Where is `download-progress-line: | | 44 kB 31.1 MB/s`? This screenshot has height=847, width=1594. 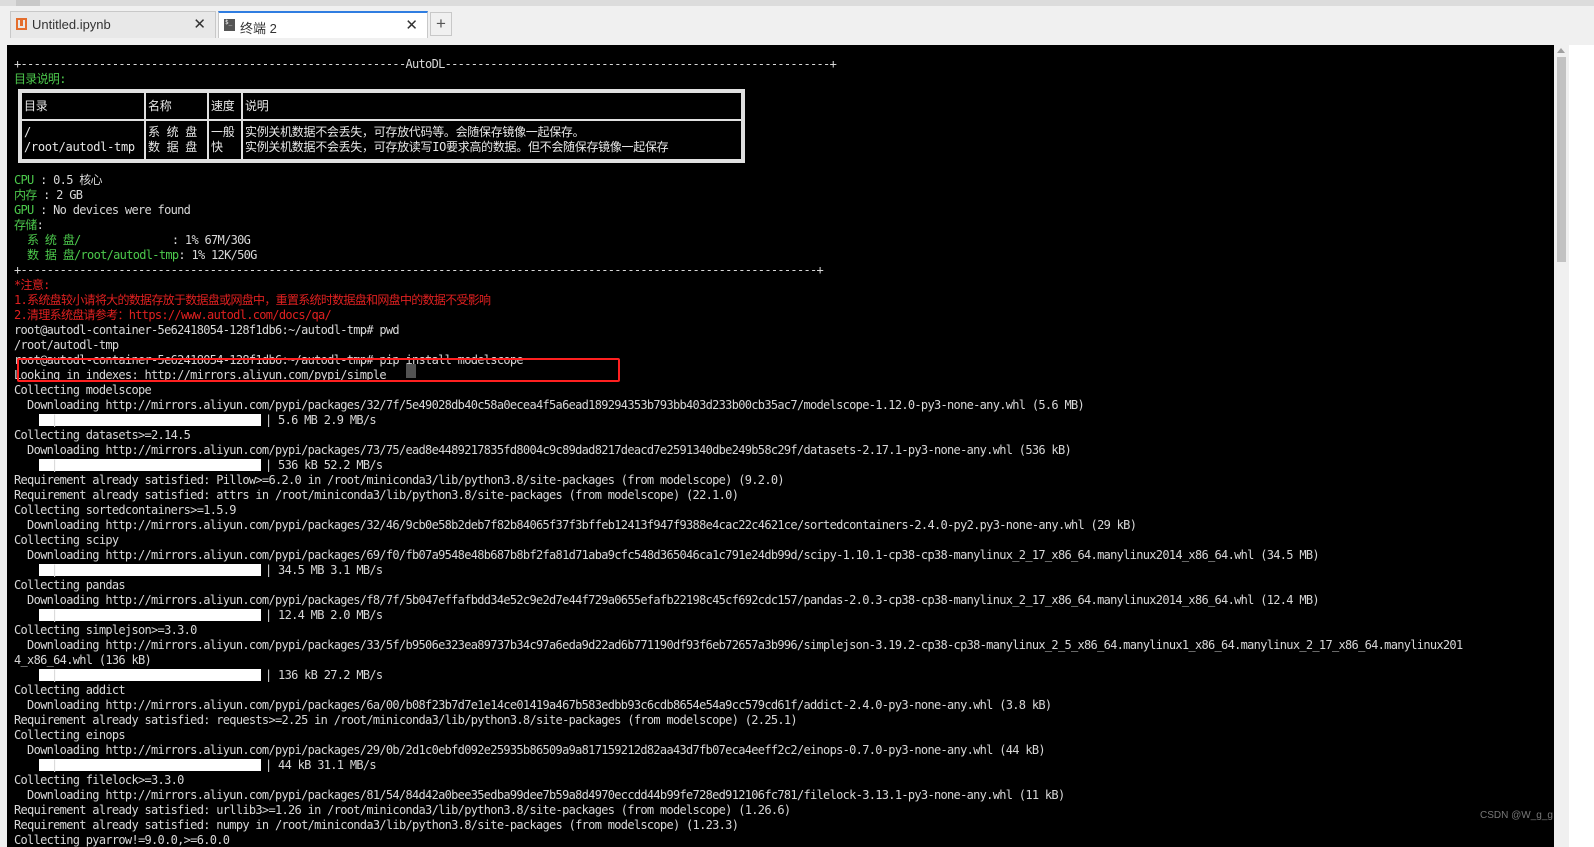
download-progress-line: | | 44 kB 31.1 MB/s is located at coordinates (195, 765).